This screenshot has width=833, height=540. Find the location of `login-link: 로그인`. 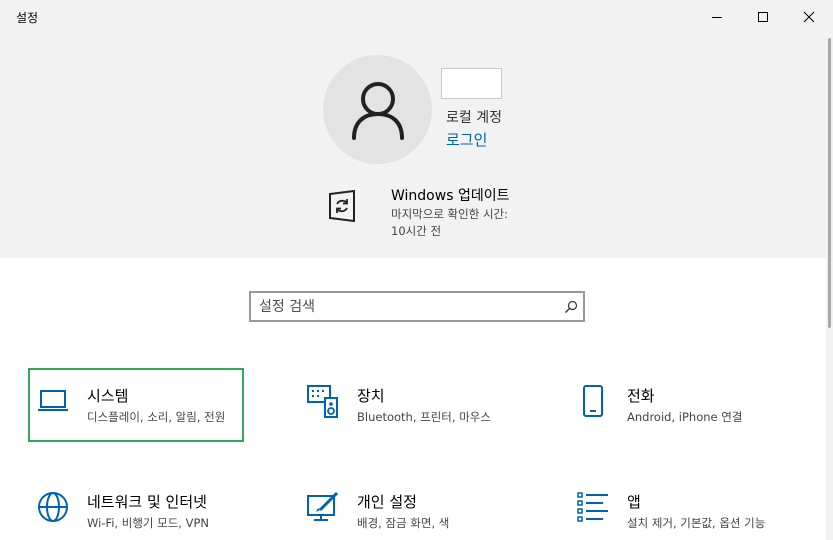

login-link: 로그인 is located at coordinates (466, 139).